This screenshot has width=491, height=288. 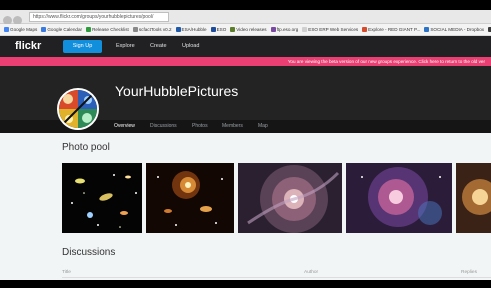 What do you see at coordinates (276, 277) in the screenshot?
I see `divider` at bounding box center [276, 277].